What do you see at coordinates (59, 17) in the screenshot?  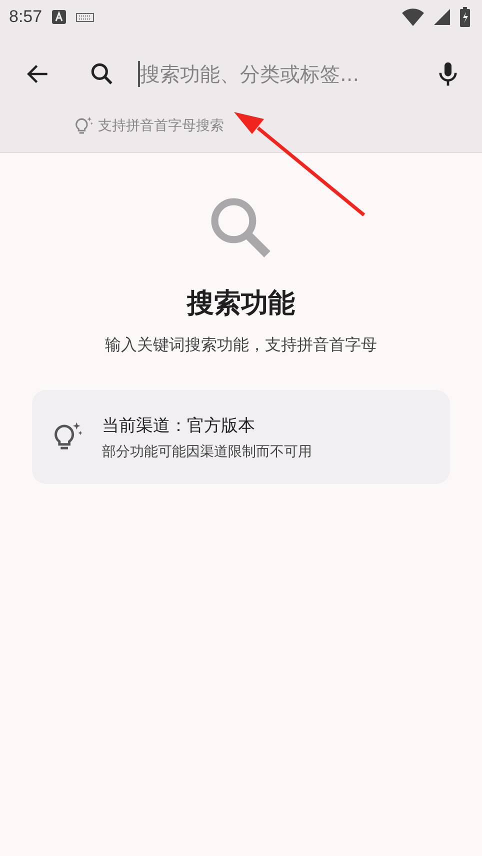 I see `notification-icon` at bounding box center [59, 17].